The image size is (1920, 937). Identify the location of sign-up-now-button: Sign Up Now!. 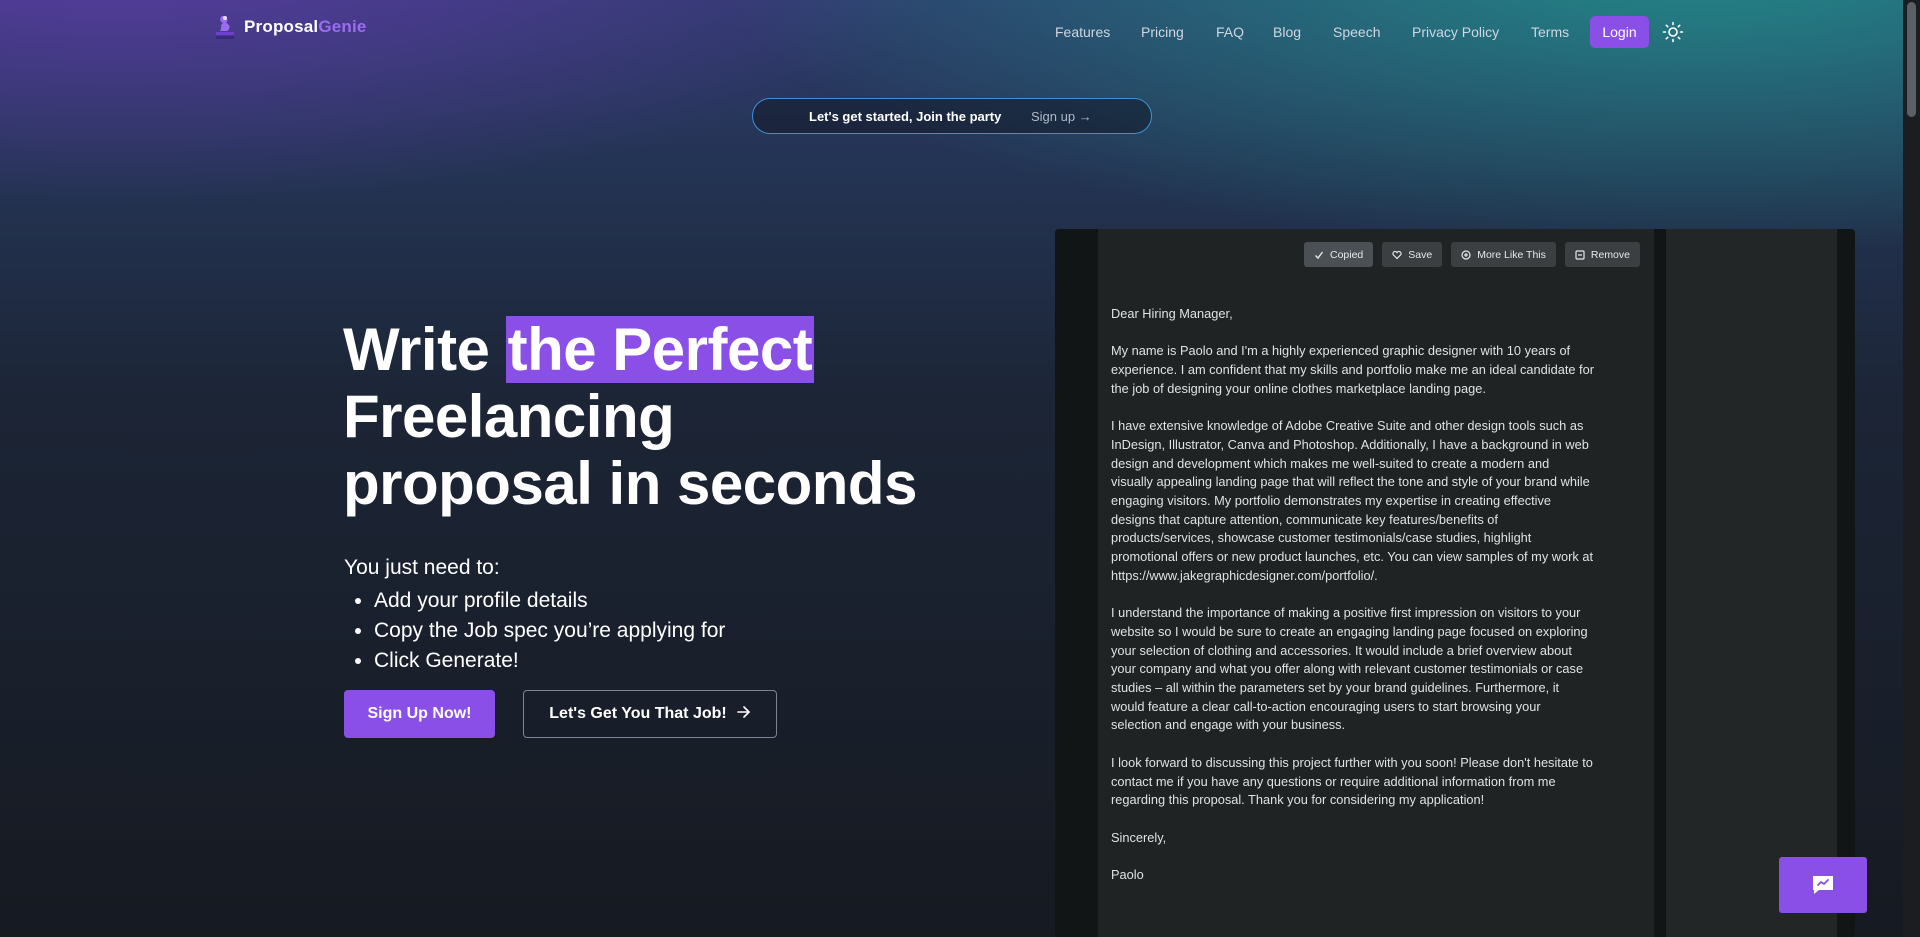
(419, 714).